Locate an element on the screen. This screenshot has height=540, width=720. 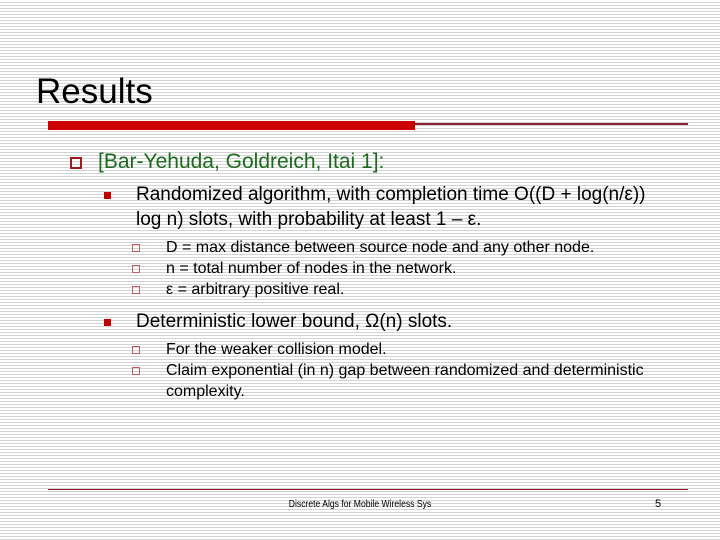
bullet-level1-citation: [Bar-Yehuda, Goldreich, Itai 1]: is located at coordinates (360, 161).